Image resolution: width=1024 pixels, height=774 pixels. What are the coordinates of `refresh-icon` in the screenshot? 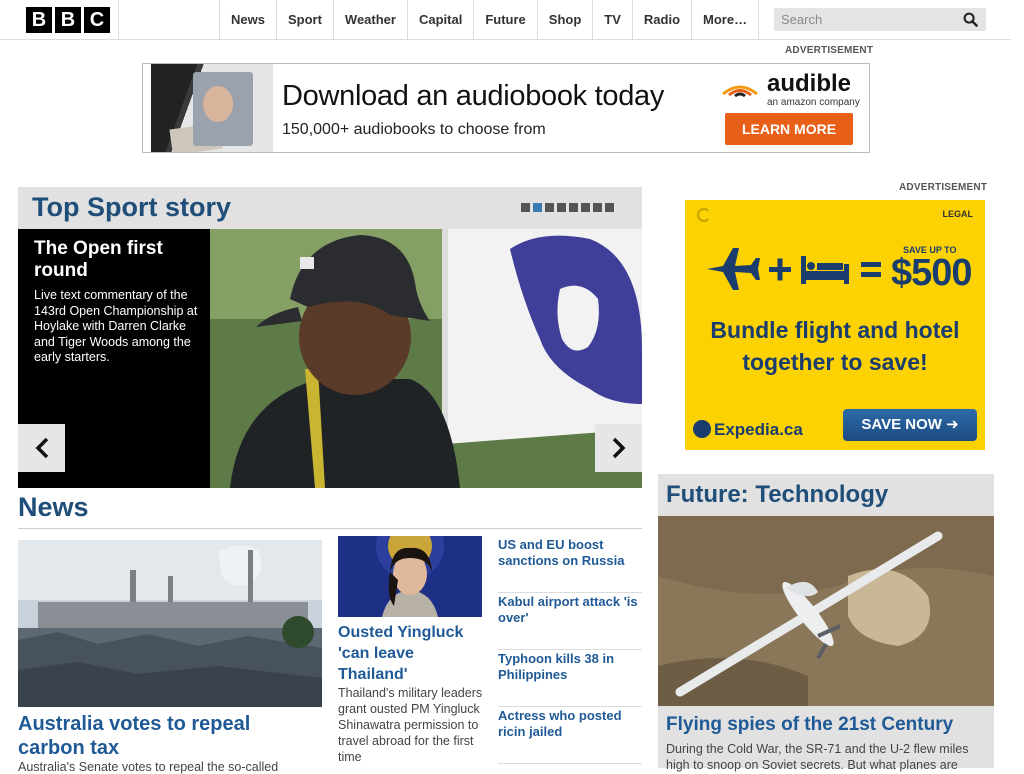 It's located at (704, 215).